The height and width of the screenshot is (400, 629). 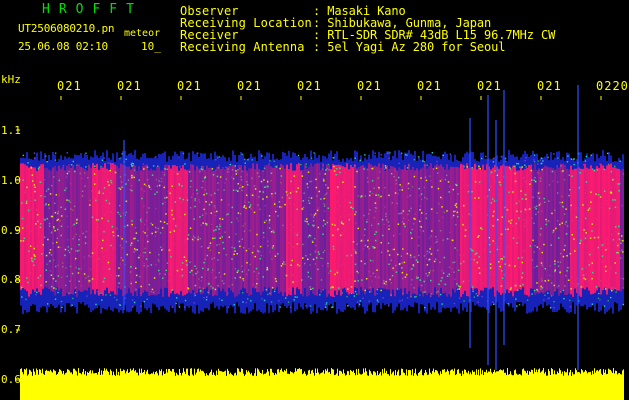 I want to click on capture-datetime: 25.06.08 02:10, so click(x=63, y=46).